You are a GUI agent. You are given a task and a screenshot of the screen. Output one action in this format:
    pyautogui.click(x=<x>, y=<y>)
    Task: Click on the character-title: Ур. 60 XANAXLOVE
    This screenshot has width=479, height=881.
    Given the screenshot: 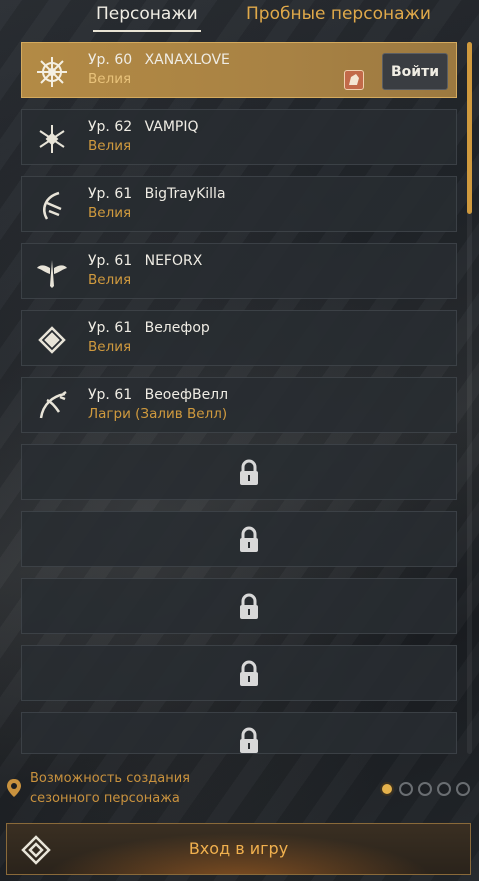 What is the action you would take?
    pyautogui.click(x=159, y=60)
    